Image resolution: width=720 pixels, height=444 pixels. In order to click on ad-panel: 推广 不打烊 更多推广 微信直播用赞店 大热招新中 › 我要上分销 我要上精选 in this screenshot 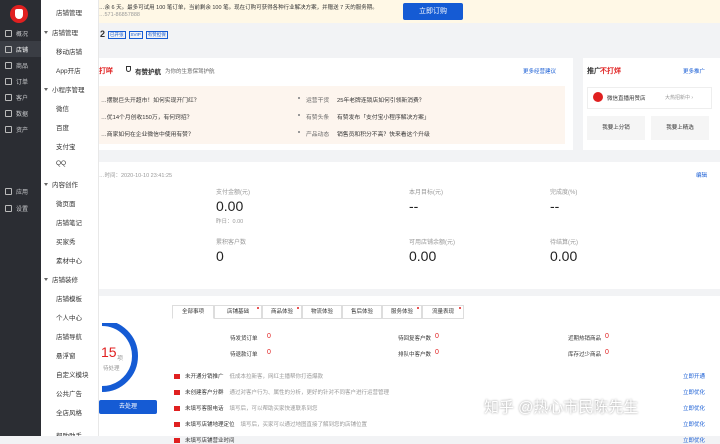, I will do `click(651, 104)`.